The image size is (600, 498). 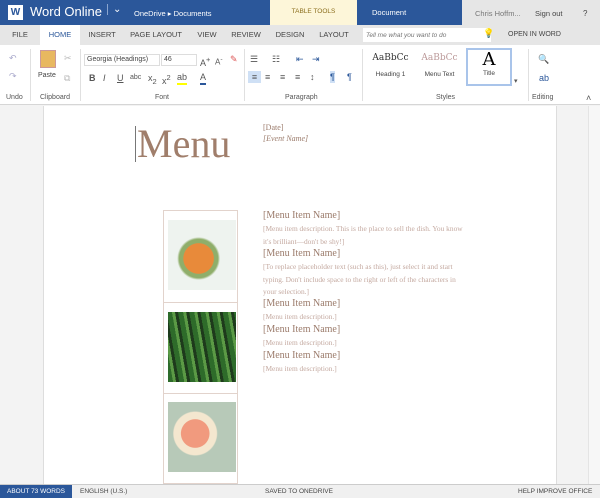 What do you see at coordinates (301, 97) in the screenshot?
I see `group-label-paragraph: Paragraph` at bounding box center [301, 97].